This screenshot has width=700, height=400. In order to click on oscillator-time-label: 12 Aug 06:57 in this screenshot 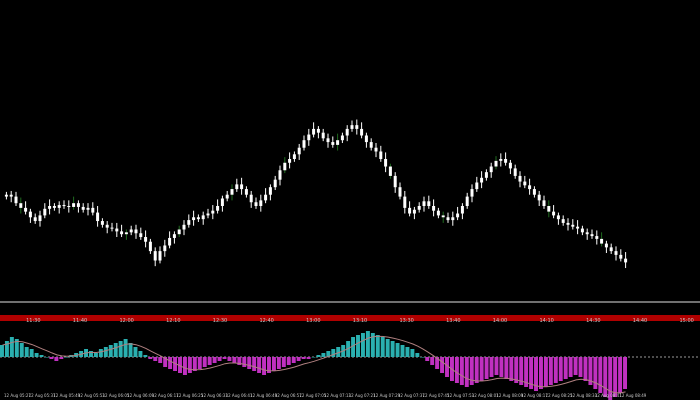, I will do `click(288, 395)`.